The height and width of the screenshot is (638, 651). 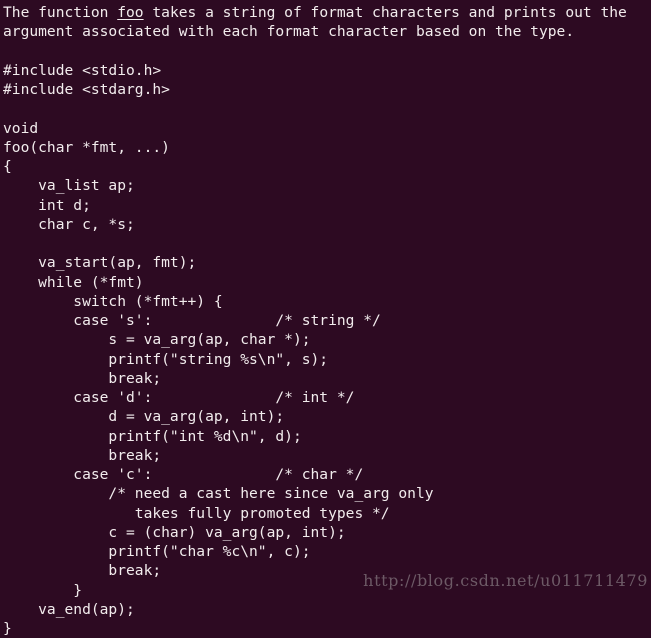 What do you see at coordinates (327, 320) in the screenshot?
I see `code-line: case 's': /* string */` at bounding box center [327, 320].